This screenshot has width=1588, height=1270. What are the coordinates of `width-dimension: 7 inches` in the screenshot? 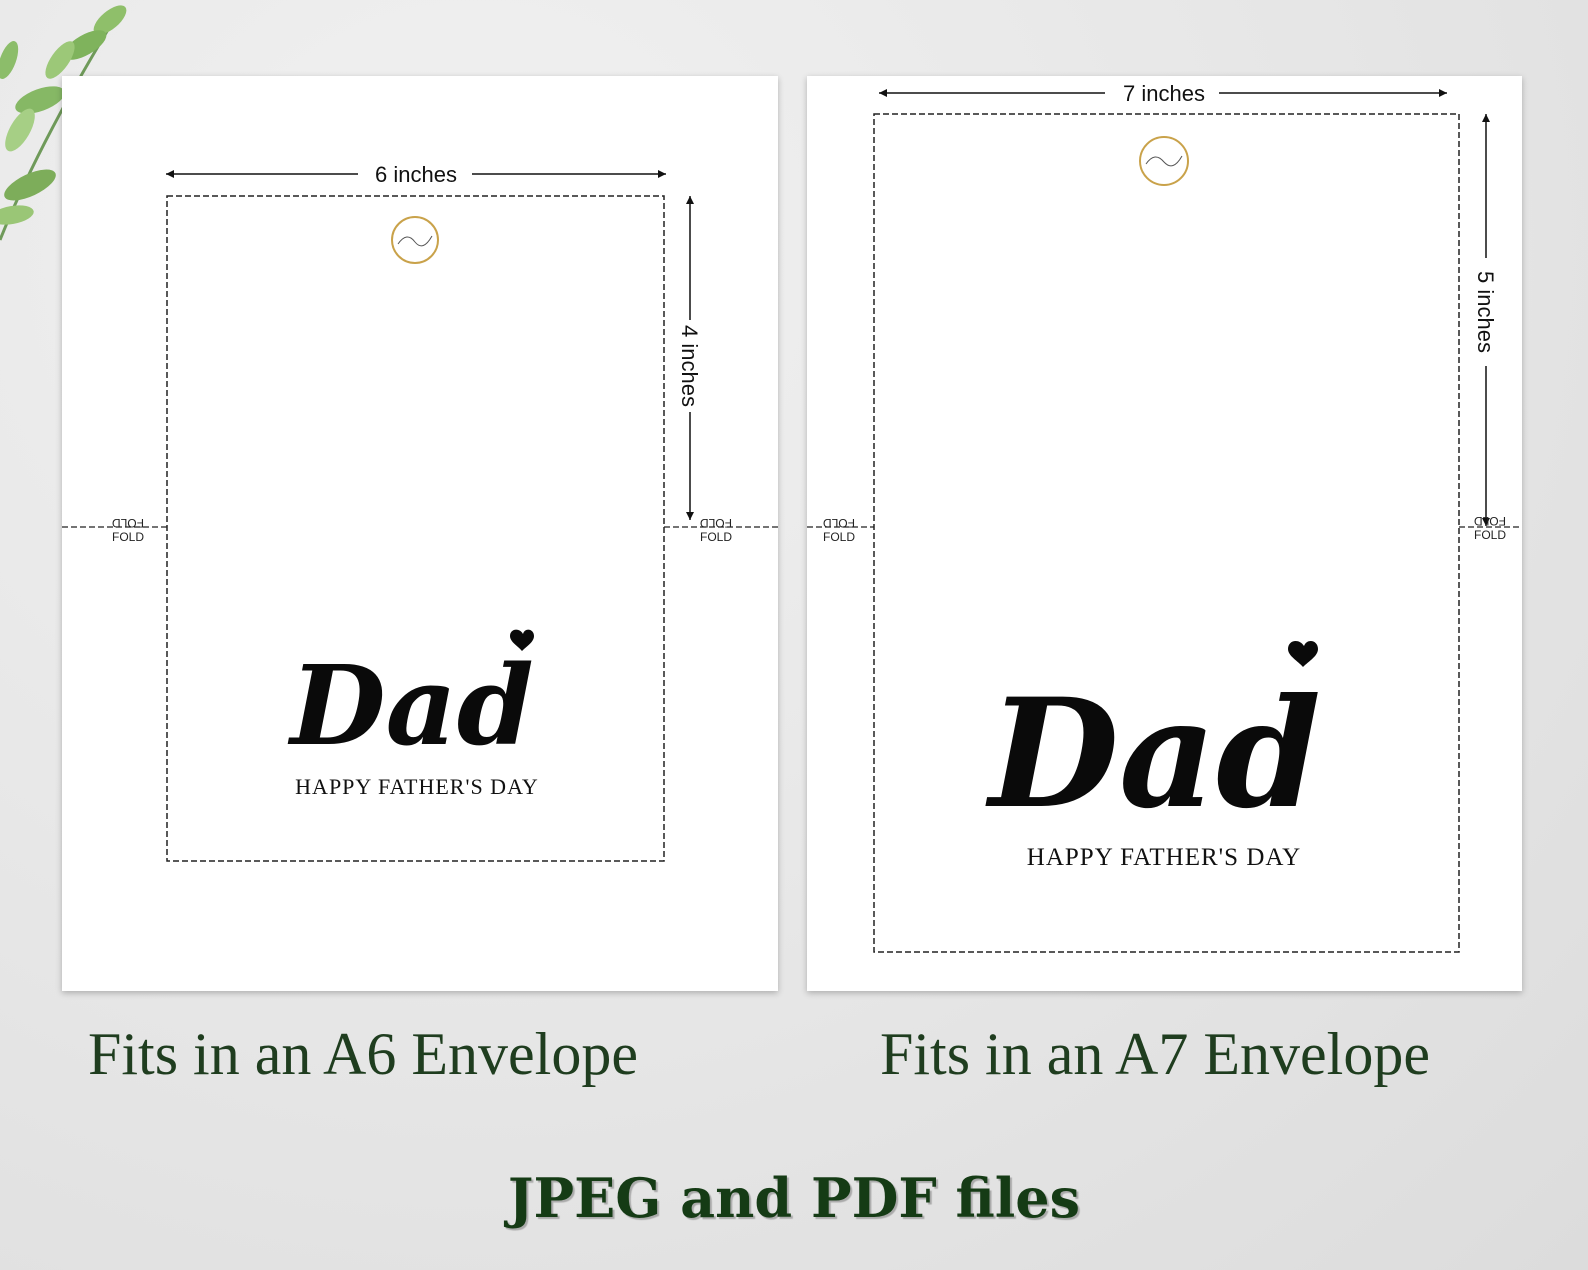 It's located at (1163, 93).